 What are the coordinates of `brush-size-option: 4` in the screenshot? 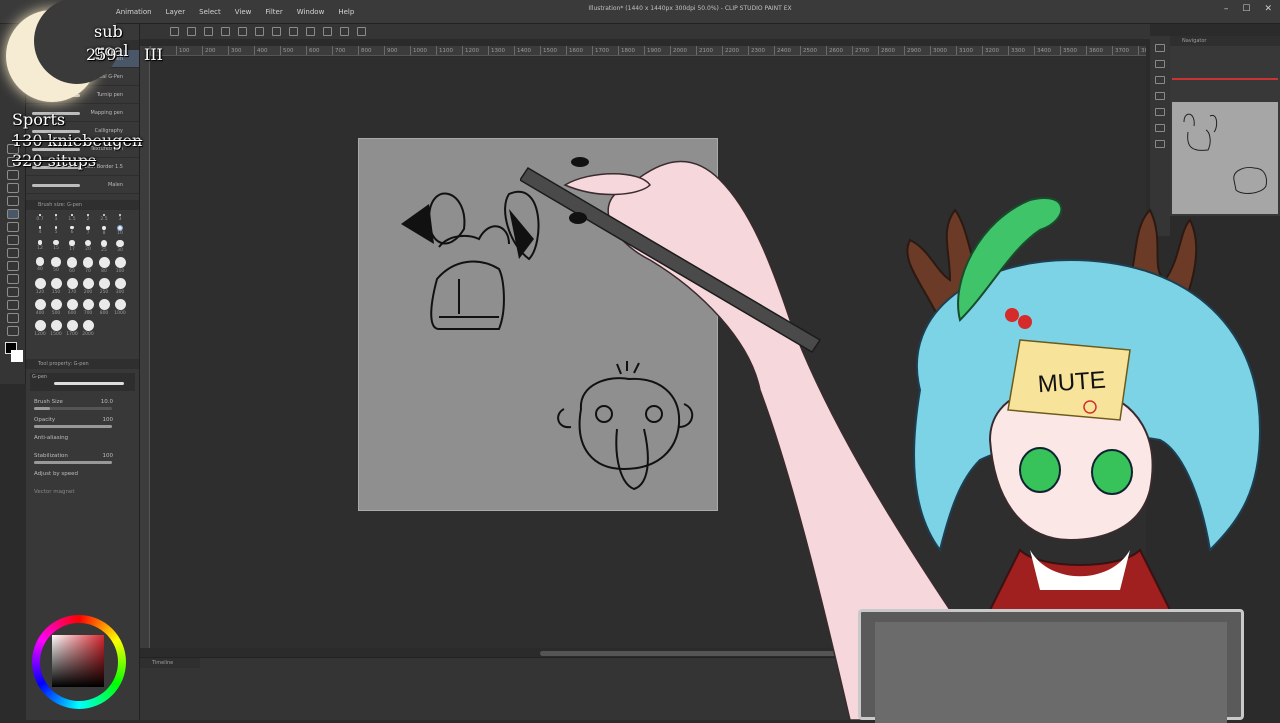 It's located at (40, 231).